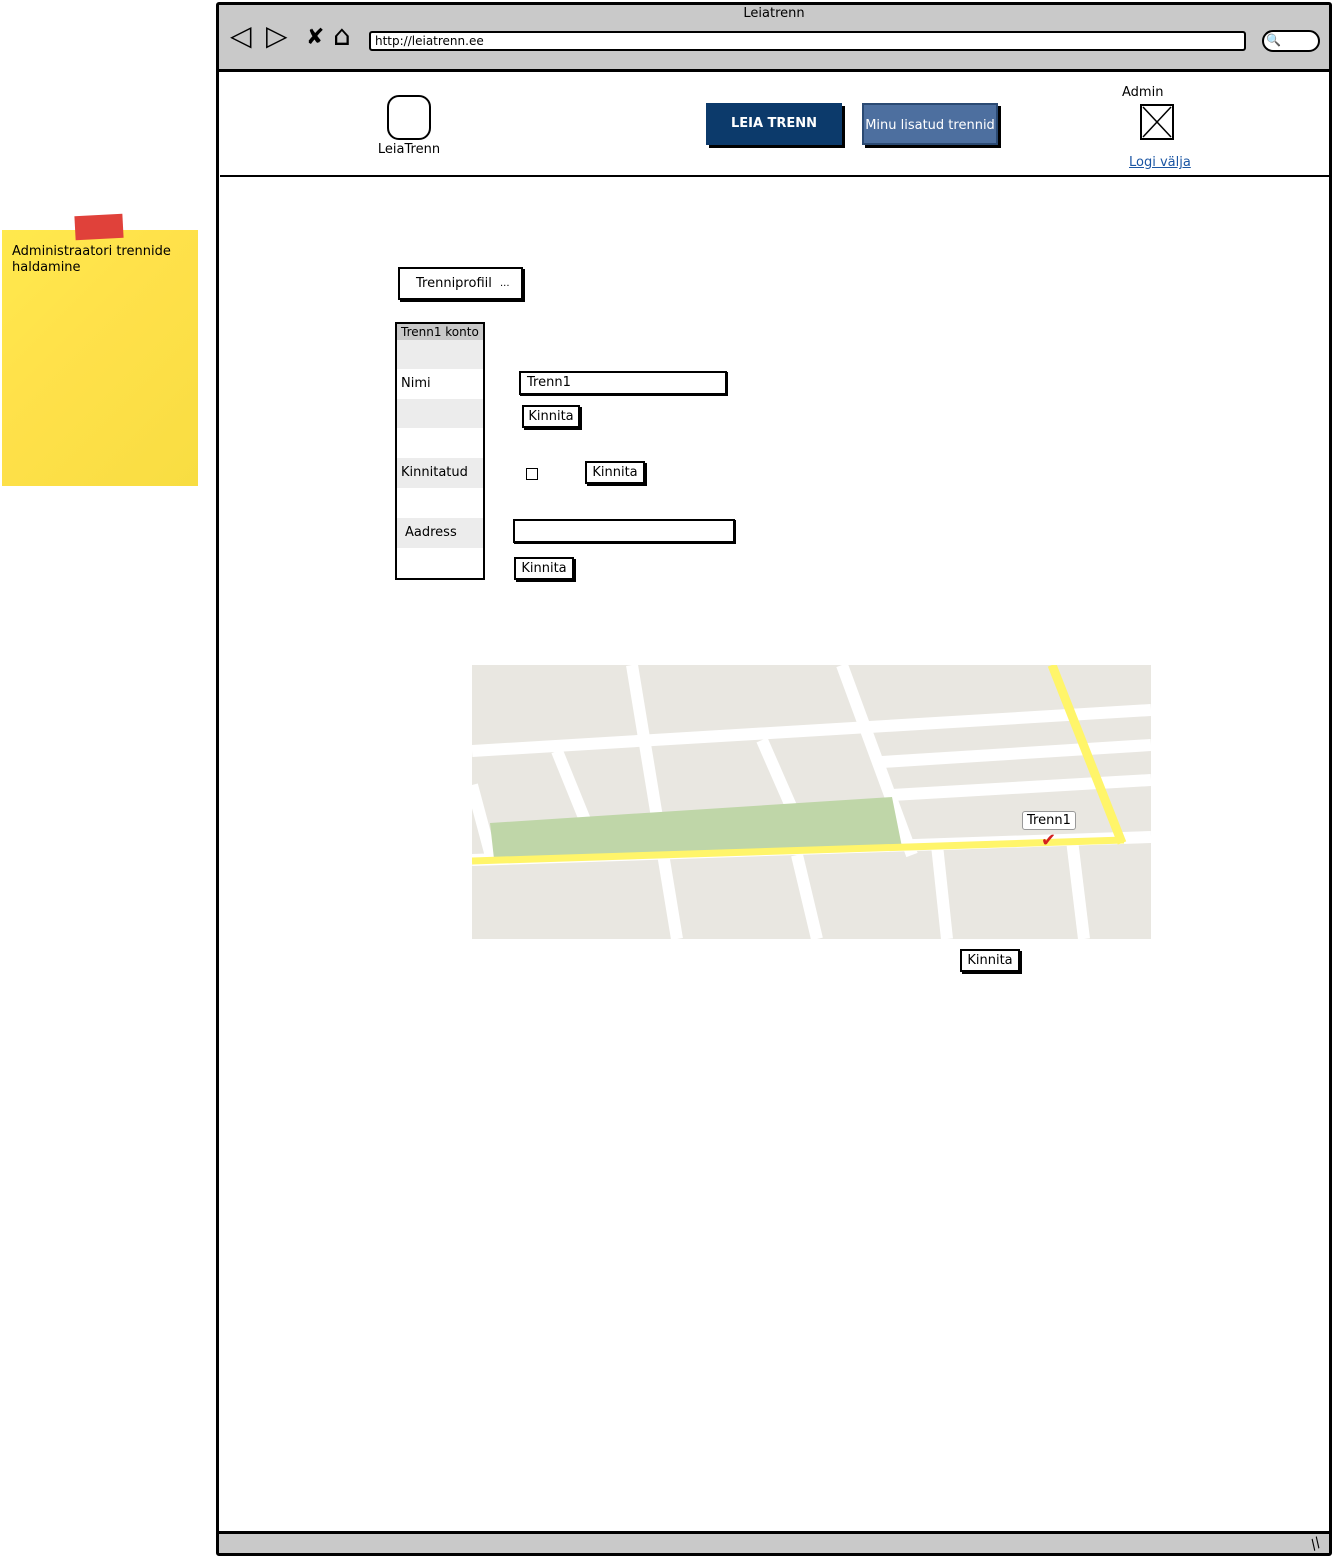 The width and height of the screenshot is (1334, 1559). Describe the element at coordinates (454, 283) in the screenshot. I see `profile-dropdown-label: Trenniprofiil` at that location.